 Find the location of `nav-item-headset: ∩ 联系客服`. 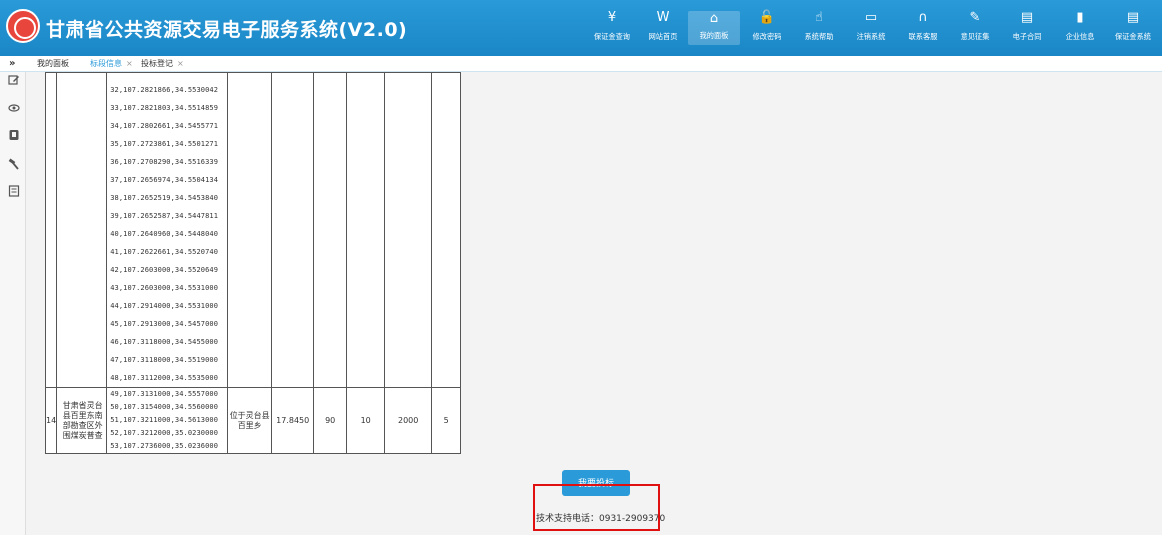

nav-item-headset: ∩ 联系客服 is located at coordinates (923, 29).